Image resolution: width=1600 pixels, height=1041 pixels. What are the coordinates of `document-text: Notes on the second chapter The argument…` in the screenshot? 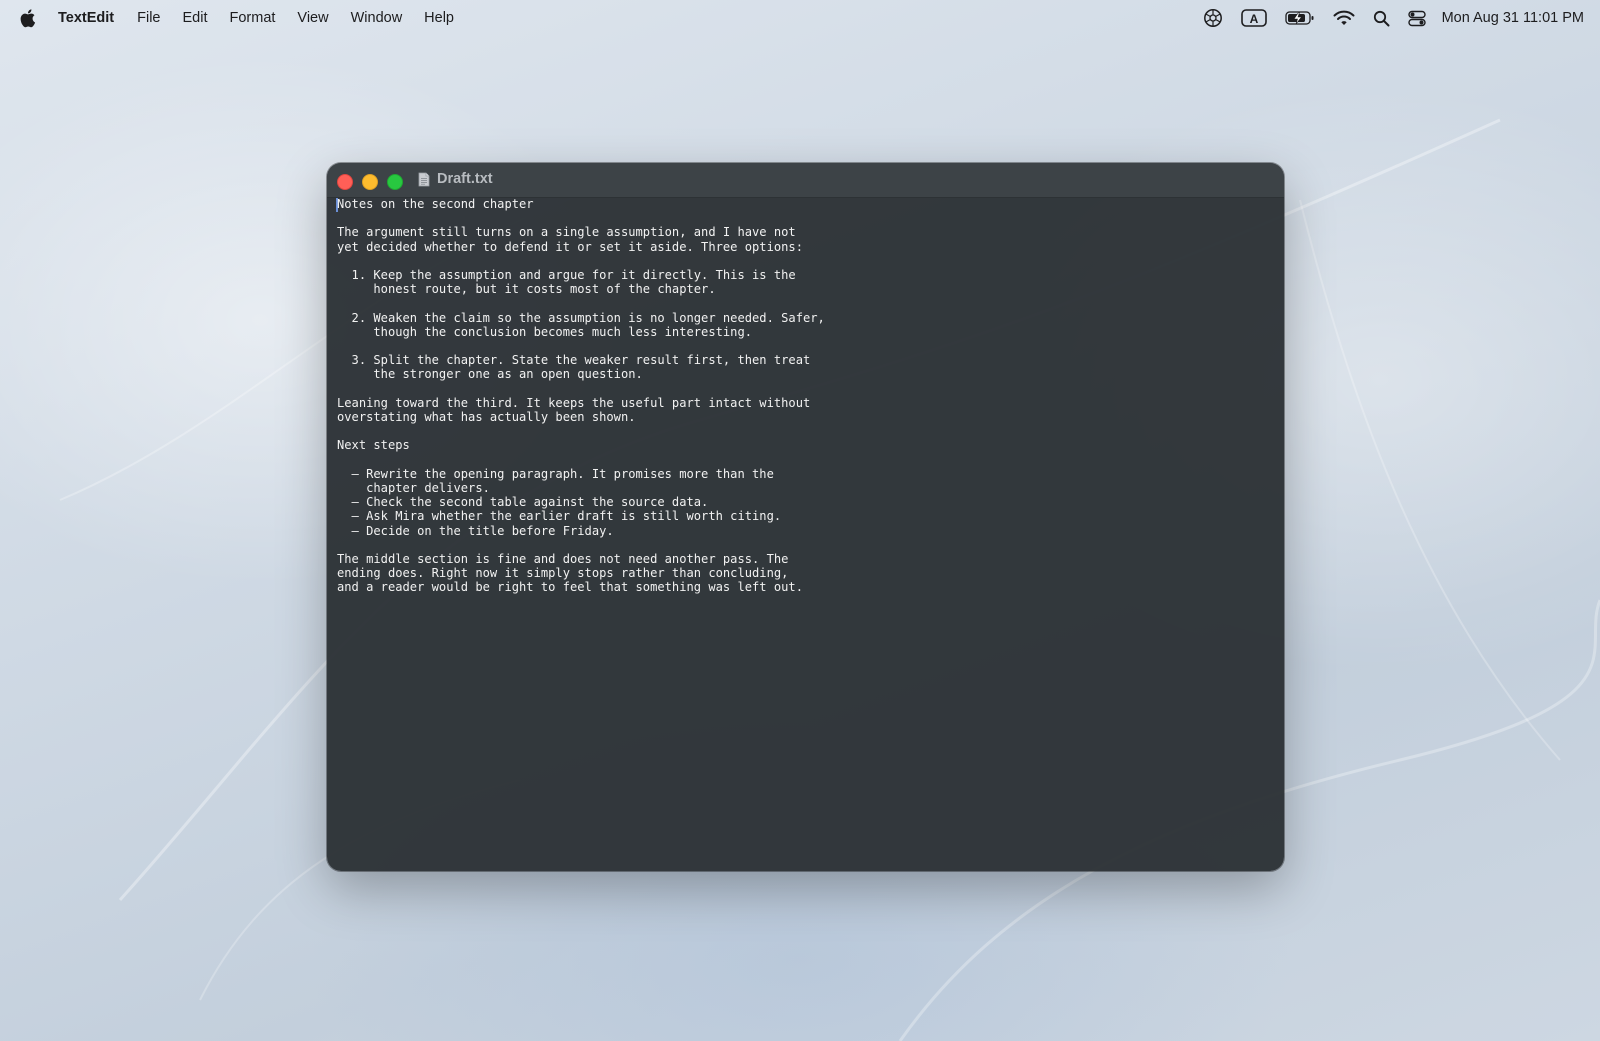 It's located at (581, 396).